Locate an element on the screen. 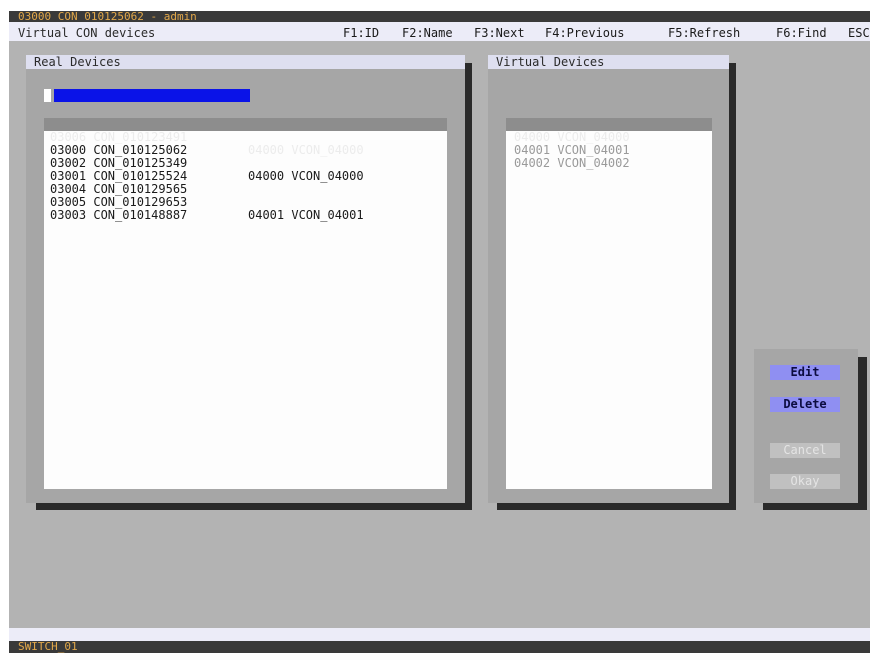 The height and width of the screenshot is (653, 870). virtual-device-label: 04002 VCON_04002 is located at coordinates (572, 163).